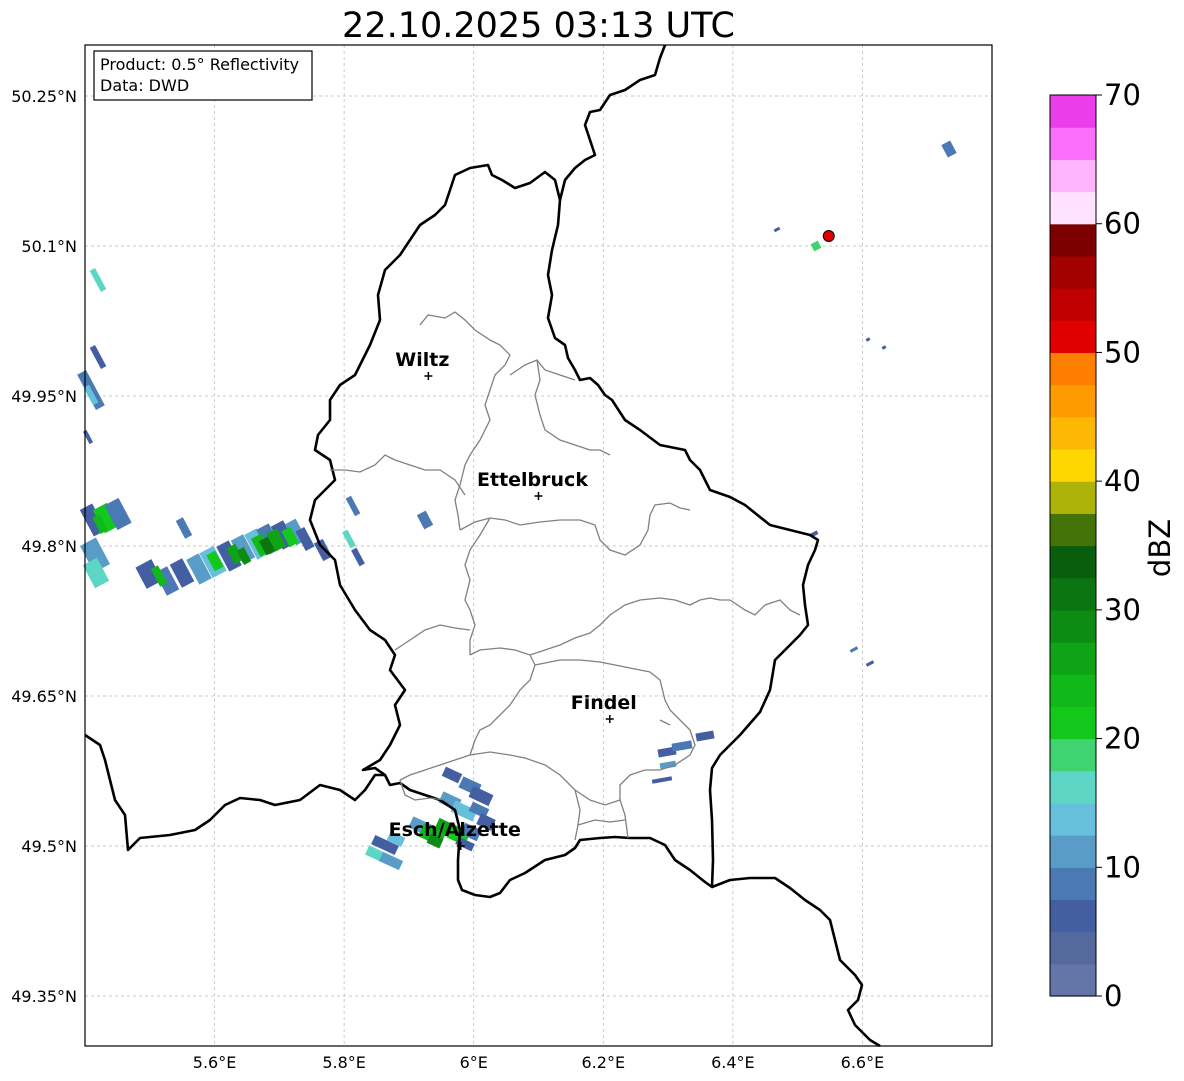  Describe the element at coordinates (199, 64) in the screenshot. I see `info-product: Product: 0.5° Reflectivity` at that location.